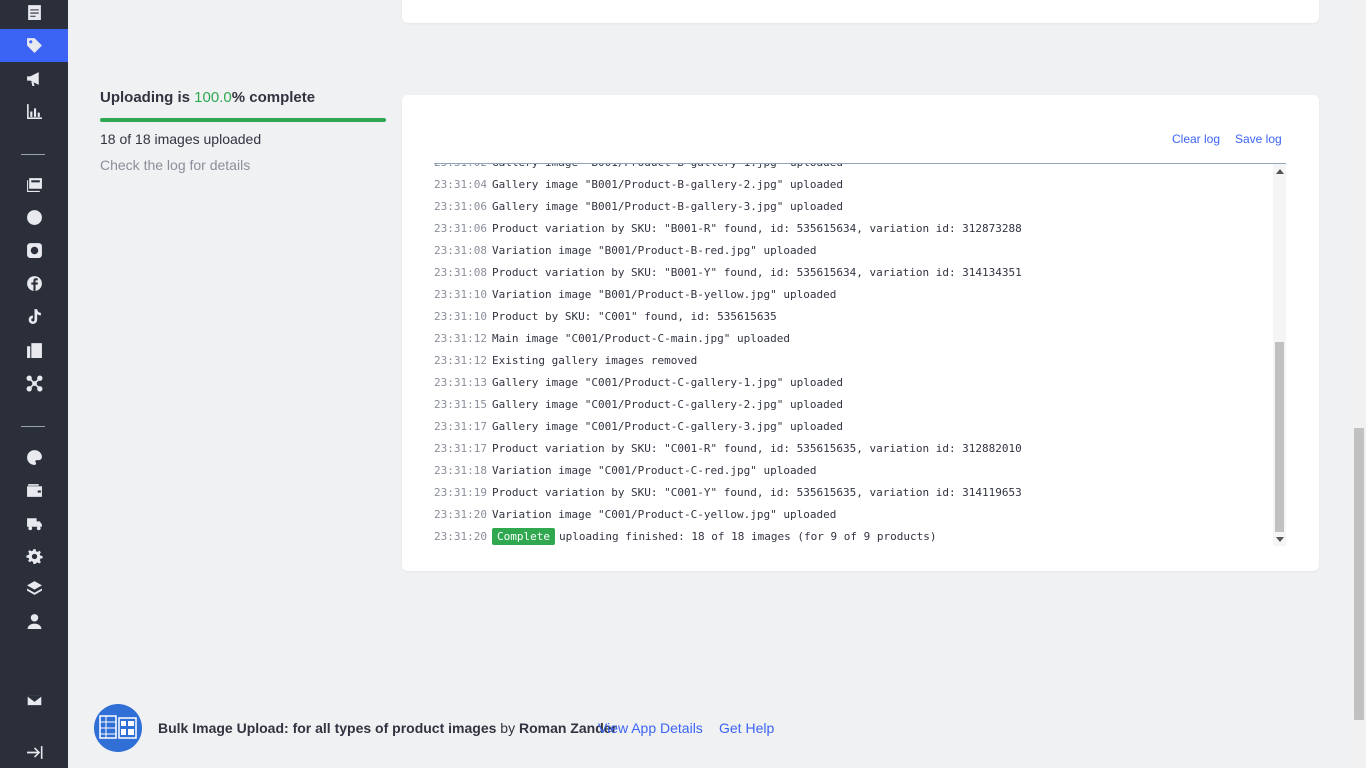  I want to click on gear-icon, so click(34, 556).